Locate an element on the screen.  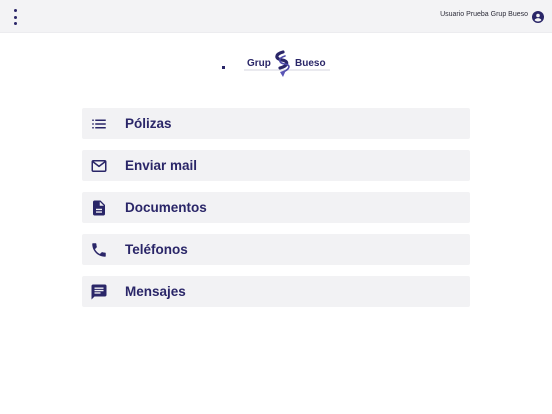
logo-text-bueso: Bueso is located at coordinates (310, 63).